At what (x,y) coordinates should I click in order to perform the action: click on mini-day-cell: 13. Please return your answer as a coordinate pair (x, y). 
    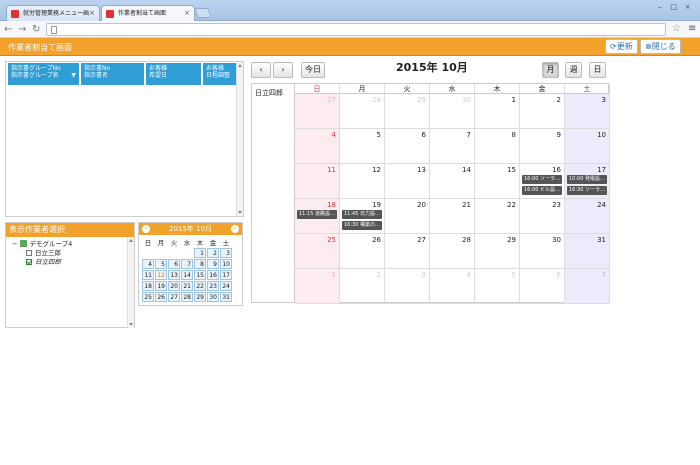
    Looking at the image, I should click on (174, 275).